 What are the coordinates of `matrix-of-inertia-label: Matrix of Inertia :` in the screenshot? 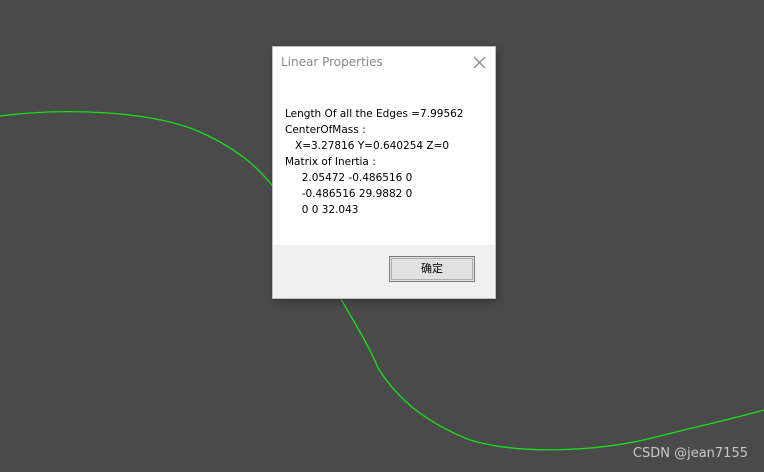 It's located at (330, 162).